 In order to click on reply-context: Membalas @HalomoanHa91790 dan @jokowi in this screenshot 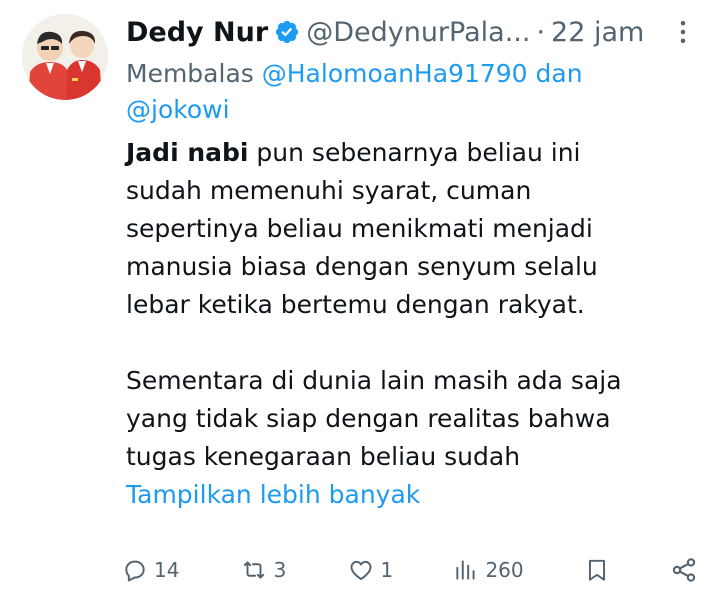, I will do `click(412, 92)`.